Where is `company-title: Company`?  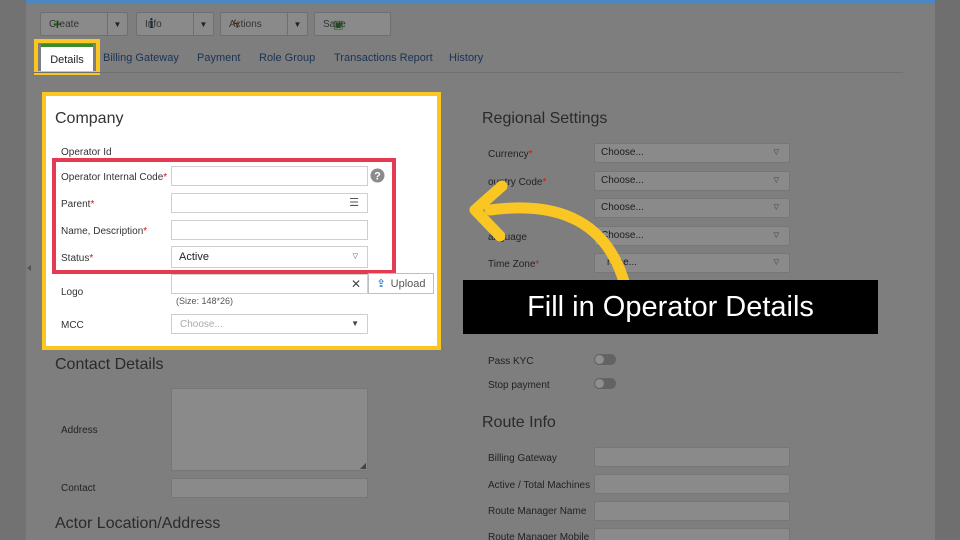 company-title: Company is located at coordinates (89, 118).